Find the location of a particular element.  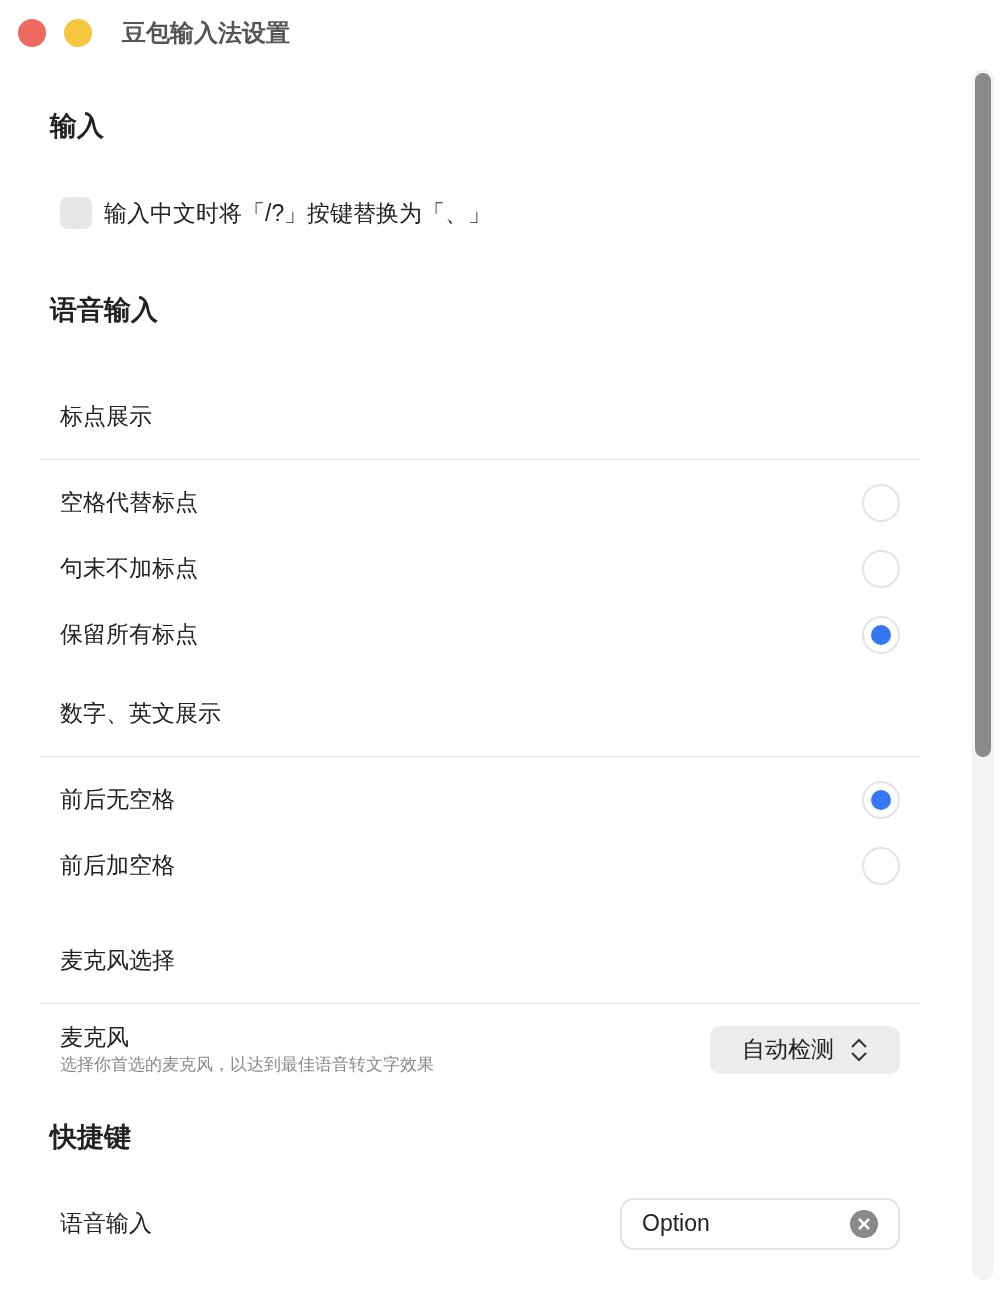

scrollbar-track is located at coordinates (983, 675).